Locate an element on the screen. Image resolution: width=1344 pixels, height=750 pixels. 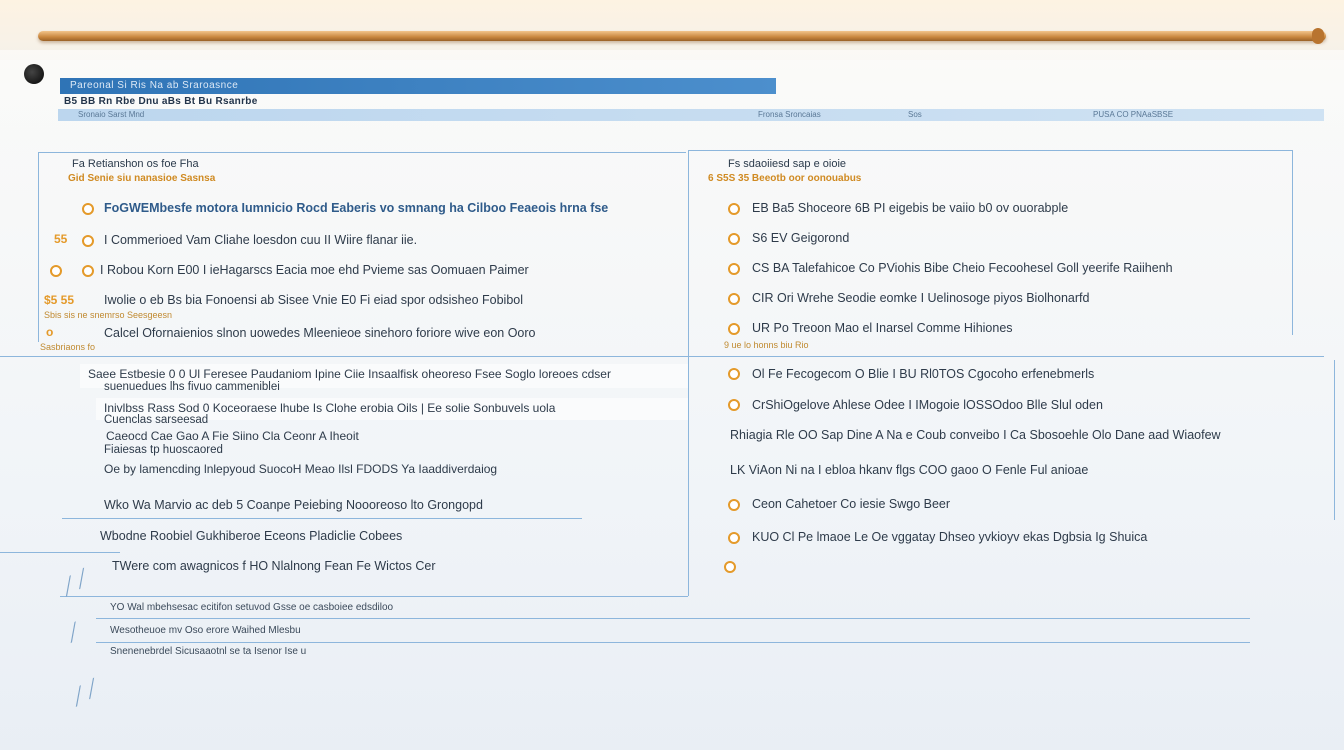
band-label-4: PUSA CO PNAaSBSE is located at coordinates (1133, 114).